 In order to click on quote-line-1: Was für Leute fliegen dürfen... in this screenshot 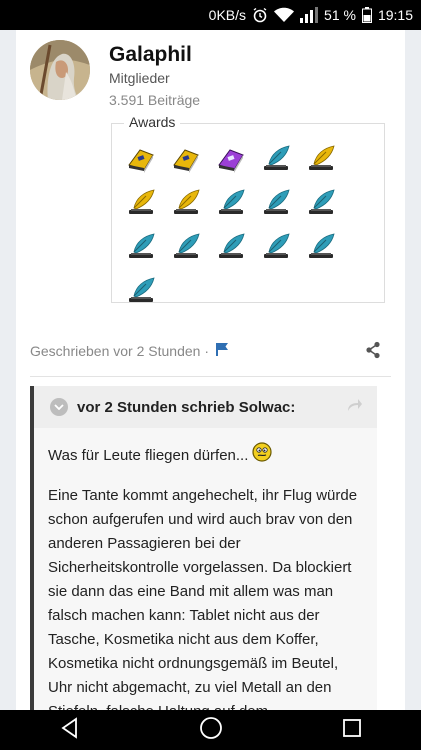, I will do `click(205, 456)`.